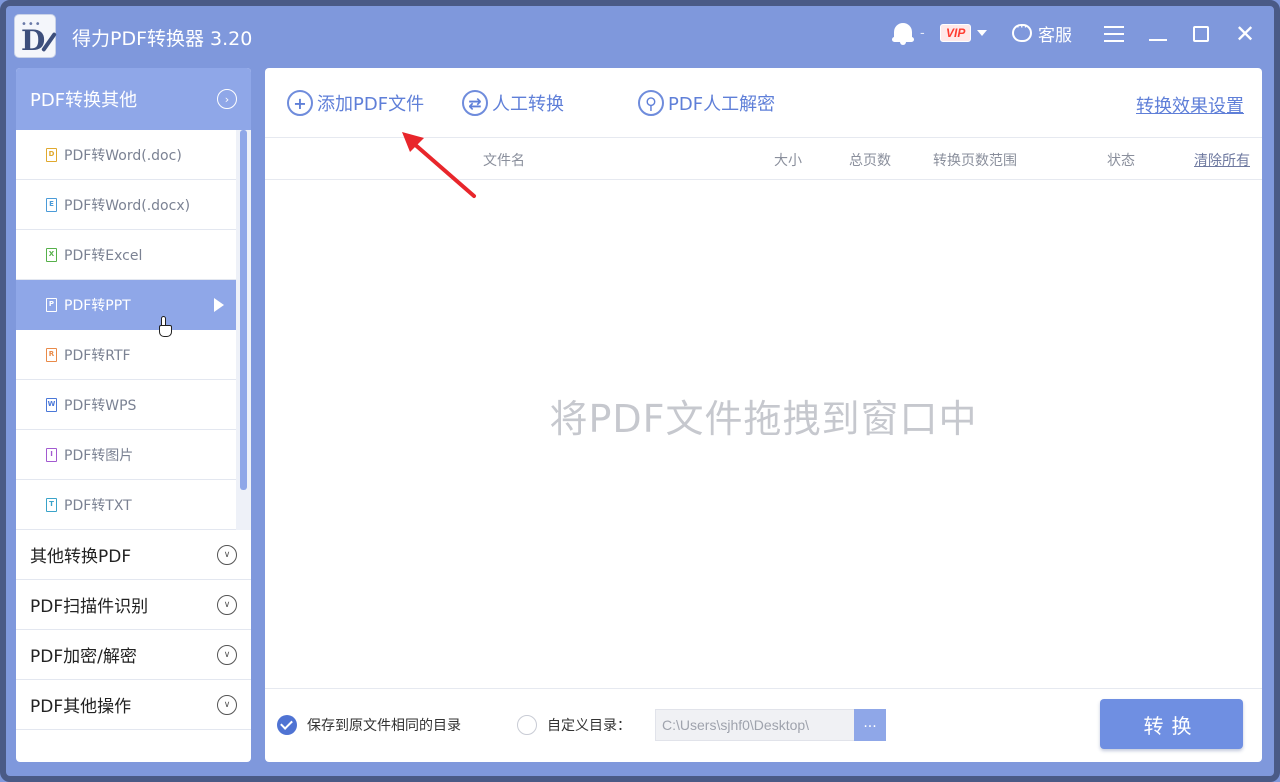 The width and height of the screenshot is (1280, 782). I want to click on sidebar-item-excel: X PDF转Excel, so click(126, 255).